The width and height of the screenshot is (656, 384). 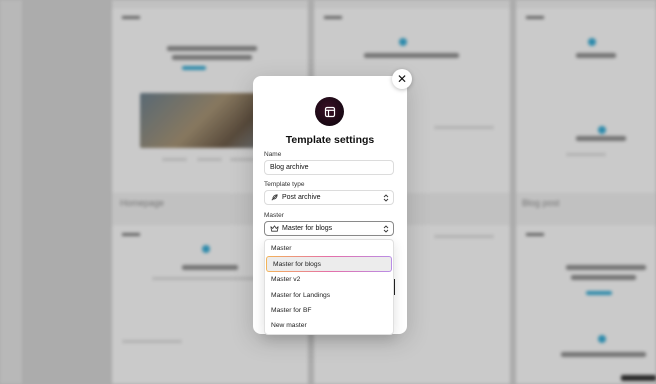 I want to click on template-type-value: Post archive, so click(x=301, y=197).